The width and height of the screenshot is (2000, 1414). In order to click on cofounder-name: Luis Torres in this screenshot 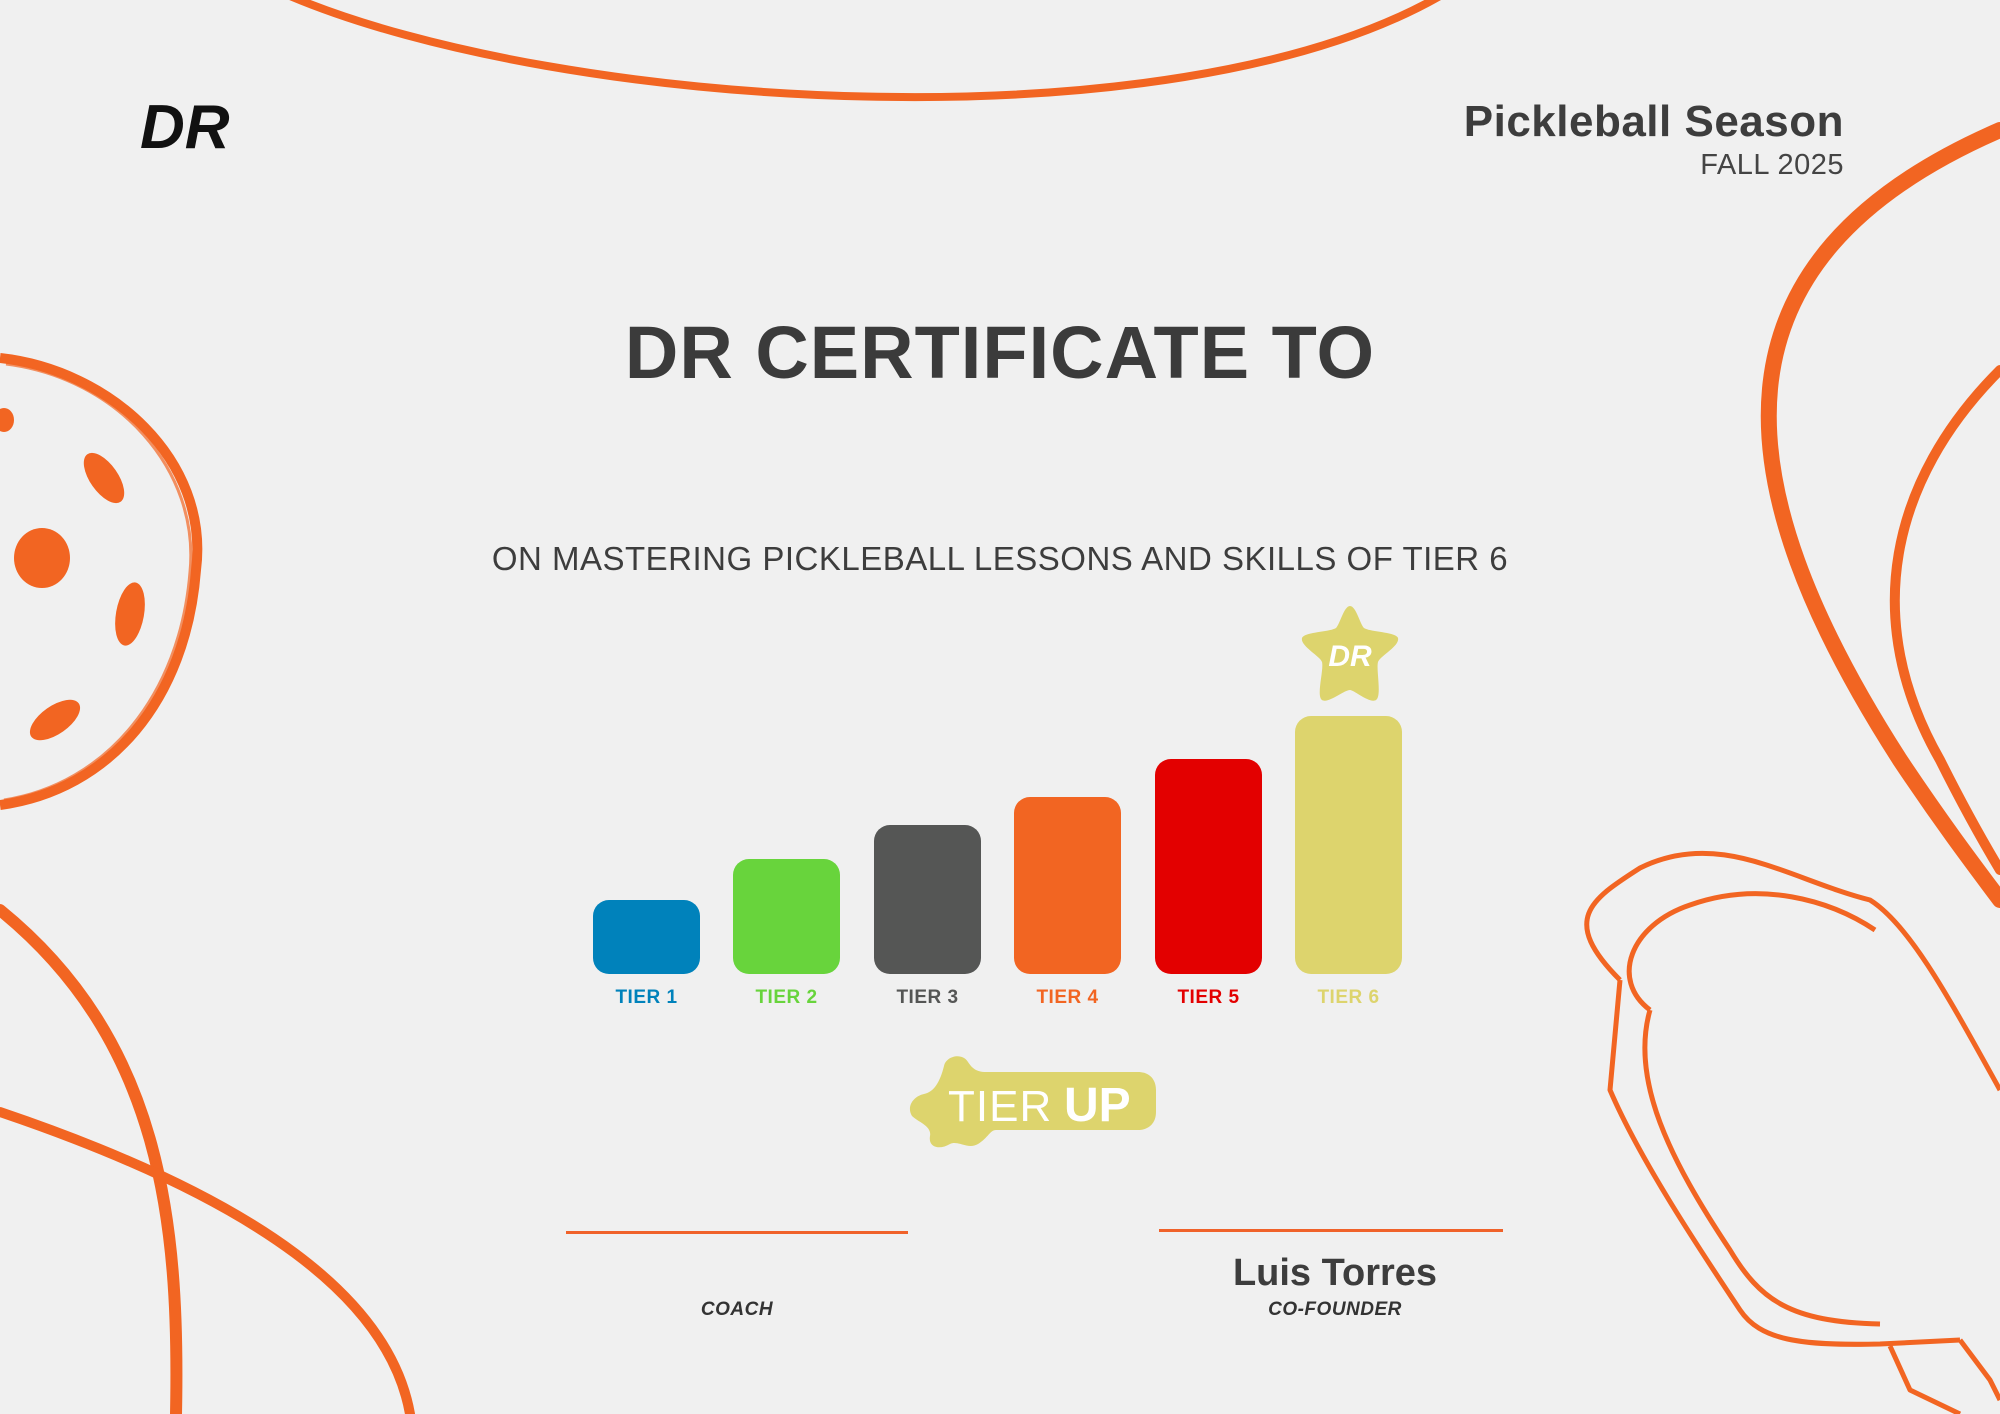, I will do `click(1335, 1273)`.